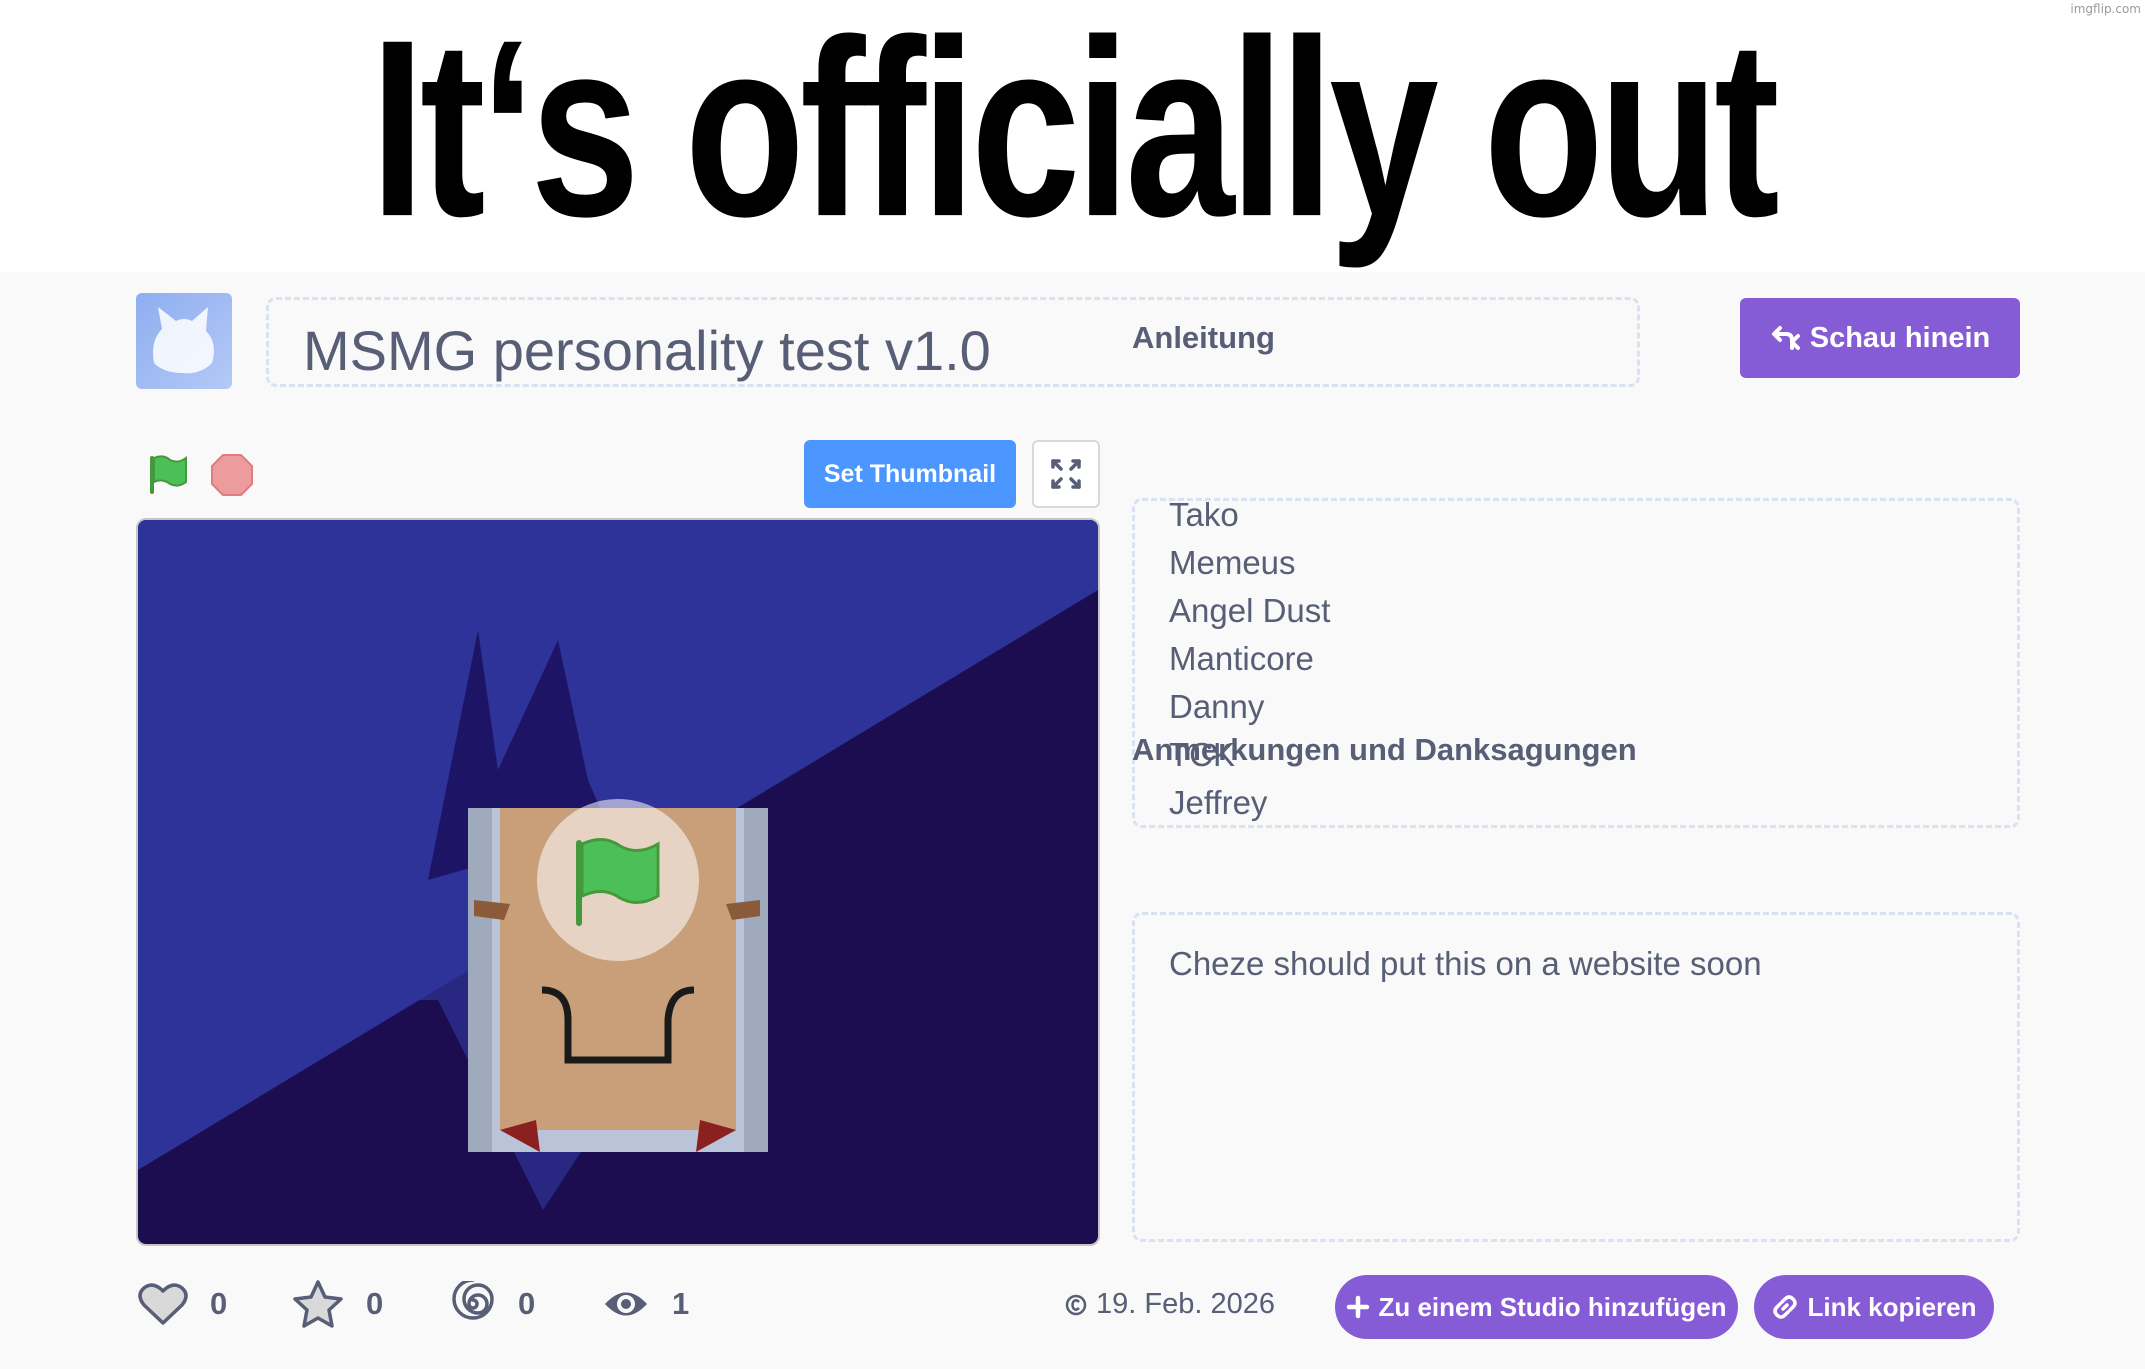 The image size is (2145, 1369). What do you see at coordinates (1785, 338) in the screenshot?
I see `remix-arrows-icon` at bounding box center [1785, 338].